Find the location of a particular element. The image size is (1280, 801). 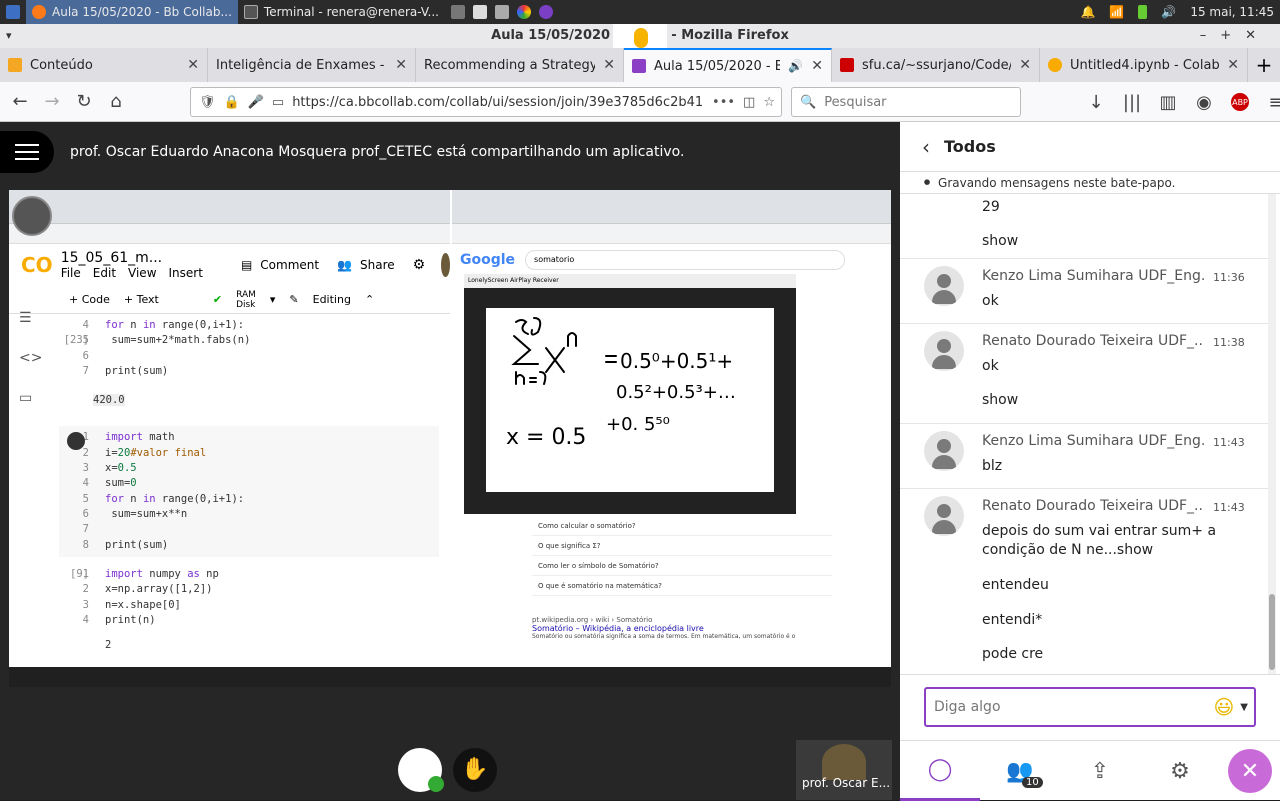

comment-icon: ▤ is located at coordinates (246, 265).